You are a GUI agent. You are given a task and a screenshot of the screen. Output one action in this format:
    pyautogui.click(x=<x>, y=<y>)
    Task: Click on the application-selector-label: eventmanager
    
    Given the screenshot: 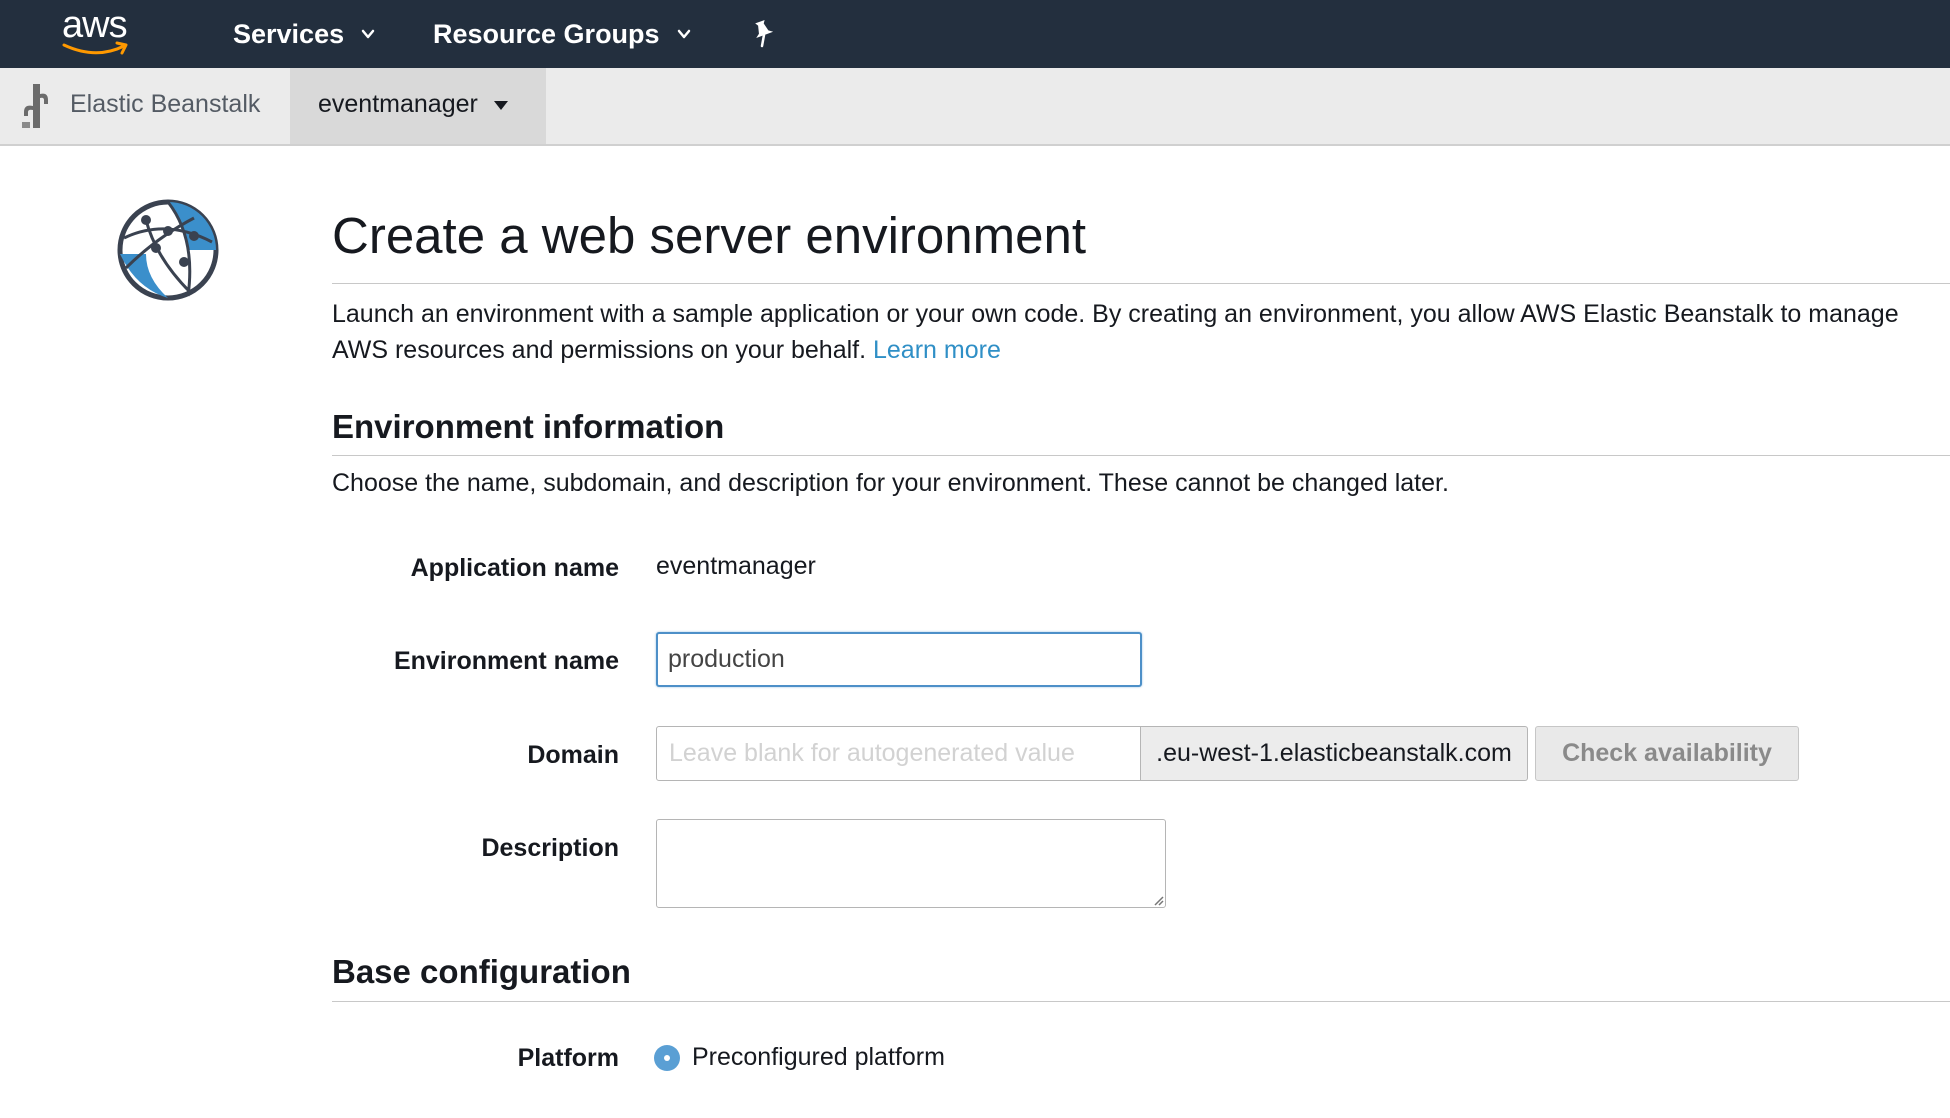 What is the action you would take?
    pyautogui.click(x=398, y=104)
    